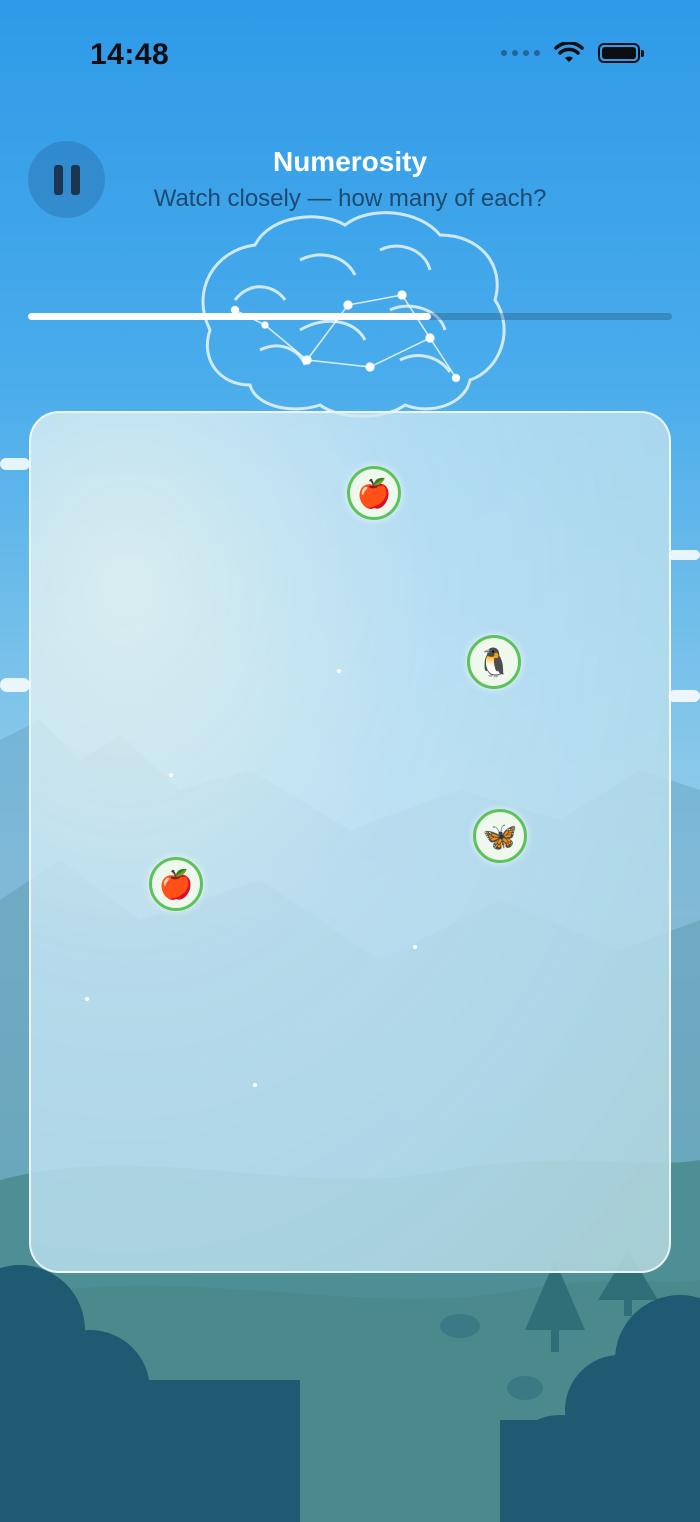  I want to click on signal-dots-icon, so click(520, 53).